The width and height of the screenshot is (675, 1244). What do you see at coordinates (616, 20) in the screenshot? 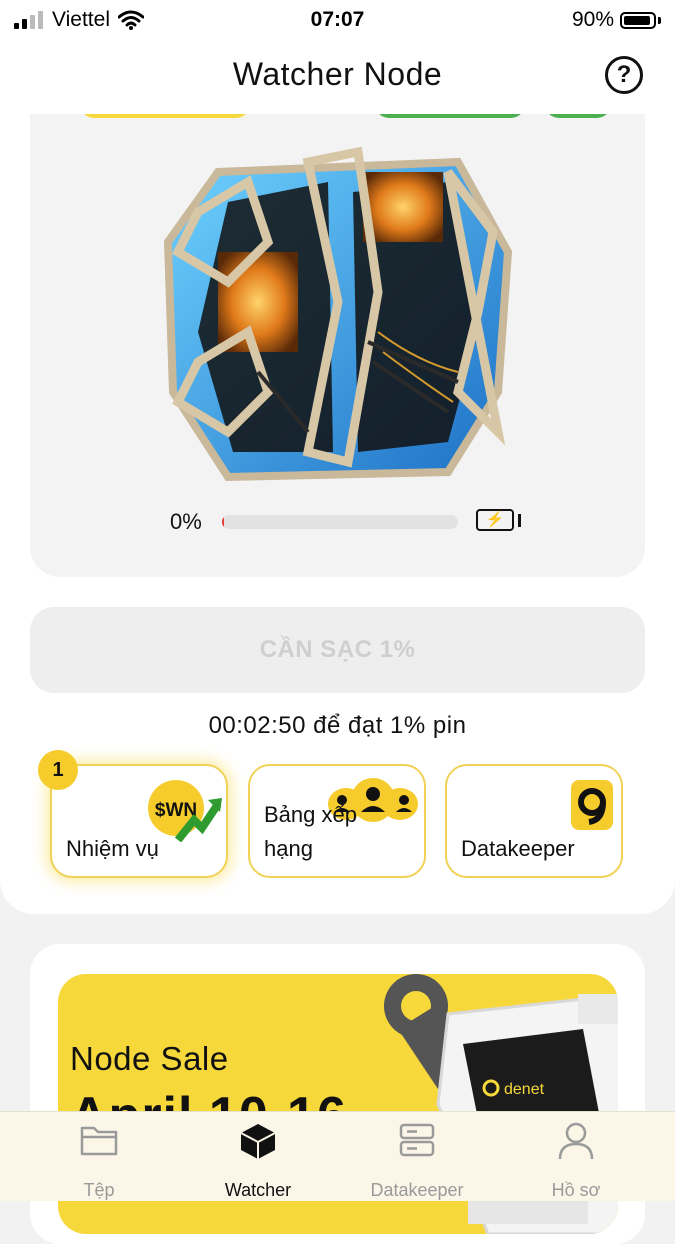
I see `battery-group: 90%` at bounding box center [616, 20].